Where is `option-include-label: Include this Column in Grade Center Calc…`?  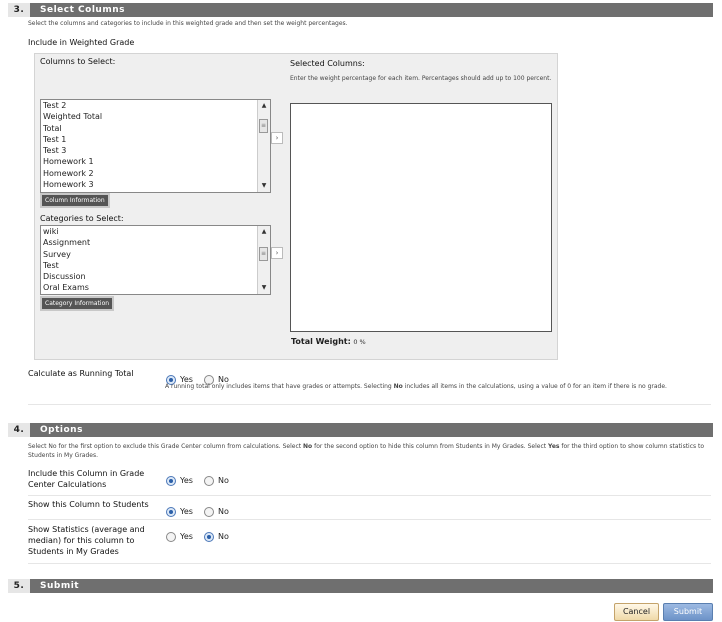 option-include-label: Include this Column in Grade Center Calc… is located at coordinates (86, 479).